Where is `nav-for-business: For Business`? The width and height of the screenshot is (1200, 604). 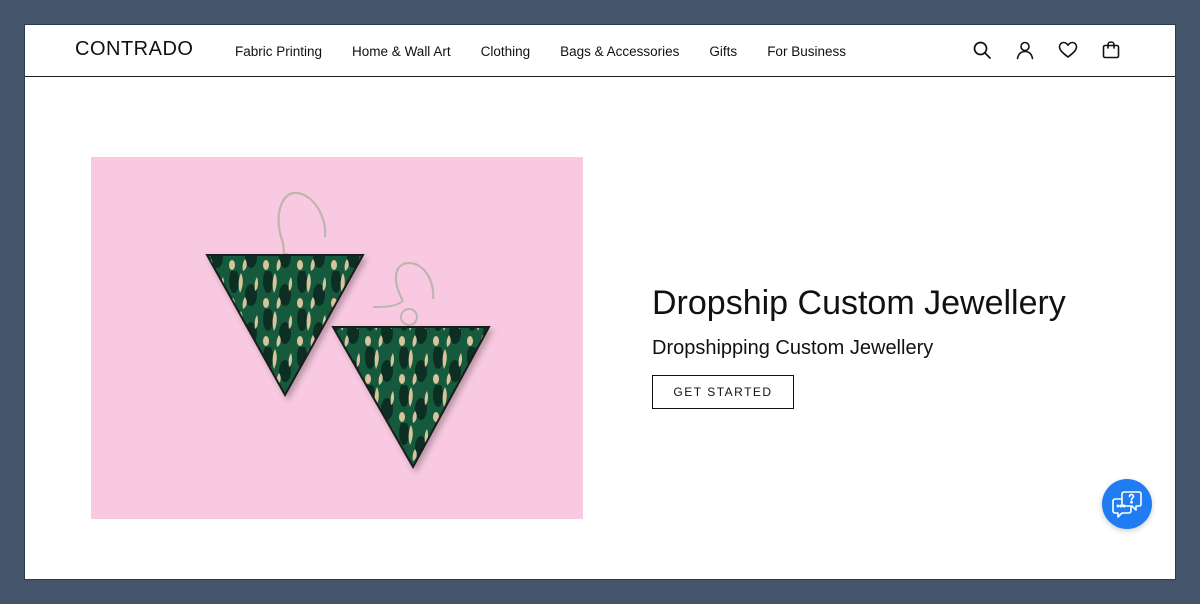 nav-for-business: For Business is located at coordinates (806, 51).